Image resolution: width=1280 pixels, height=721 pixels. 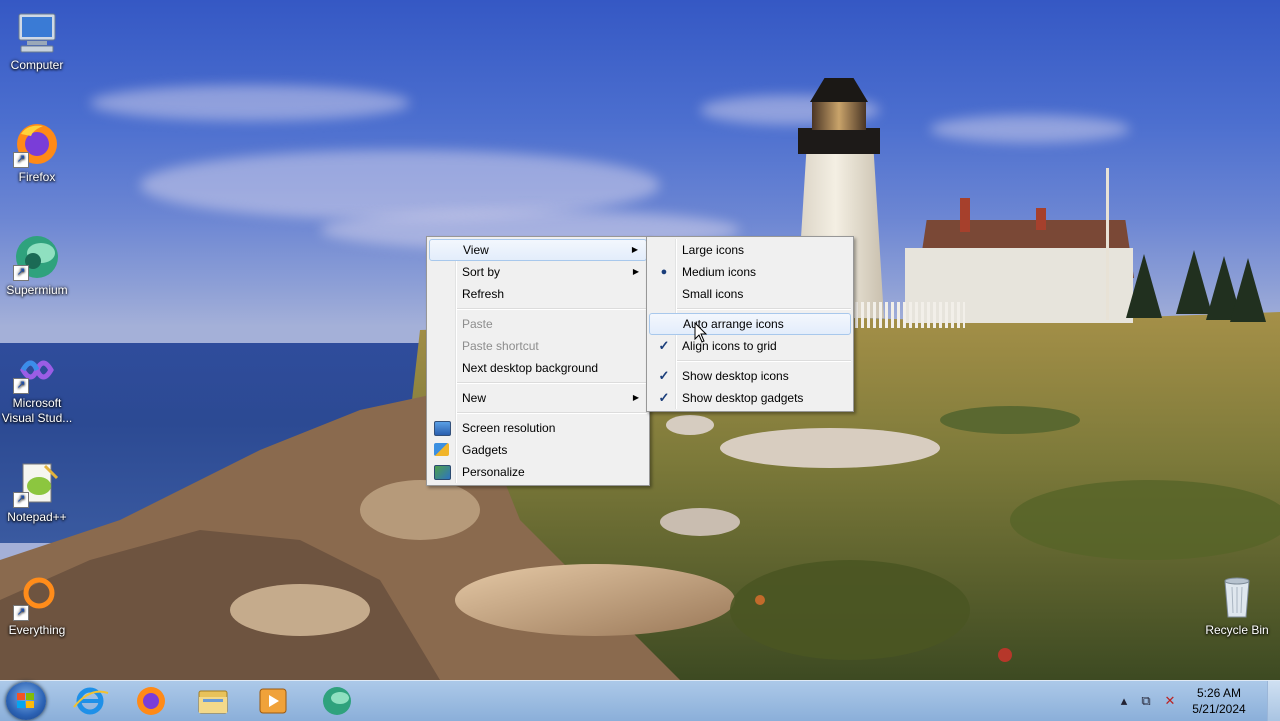 I want to click on desktop-icon-recycle-bin: Recycle Bin, so click(x=1237, y=605).